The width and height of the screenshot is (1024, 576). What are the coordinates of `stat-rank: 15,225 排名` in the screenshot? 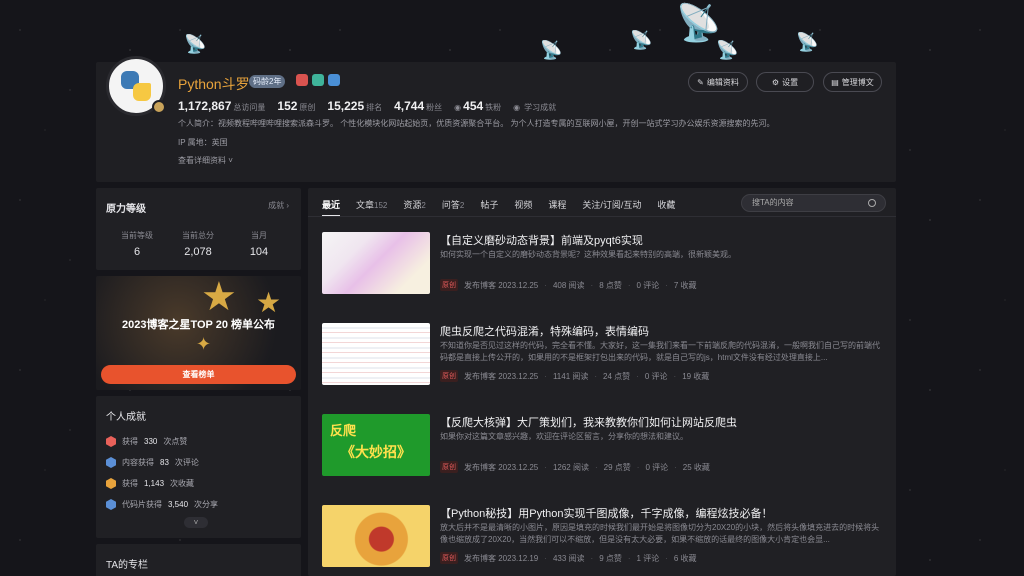 It's located at (354, 106).